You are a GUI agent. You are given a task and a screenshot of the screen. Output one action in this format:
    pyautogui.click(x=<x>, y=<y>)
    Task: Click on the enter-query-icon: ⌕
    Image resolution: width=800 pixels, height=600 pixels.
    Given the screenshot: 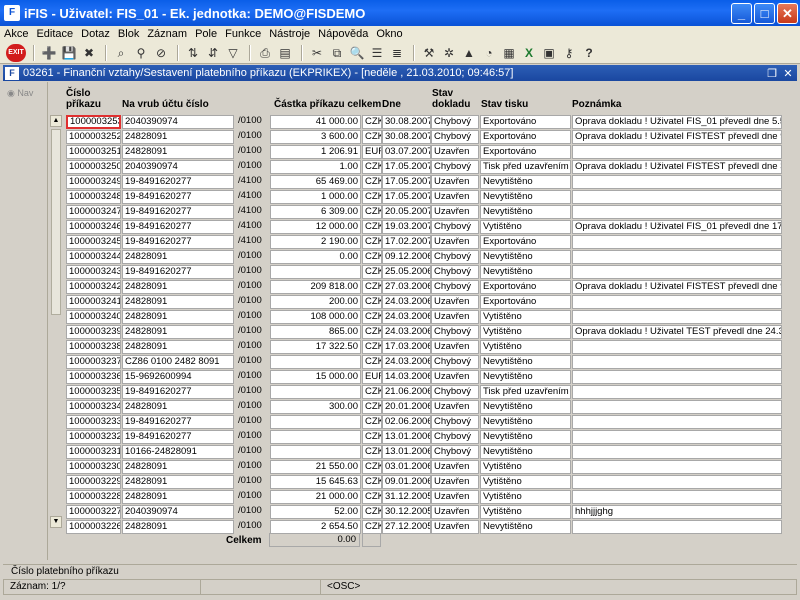 What is the action you would take?
    pyautogui.click(x=121, y=53)
    